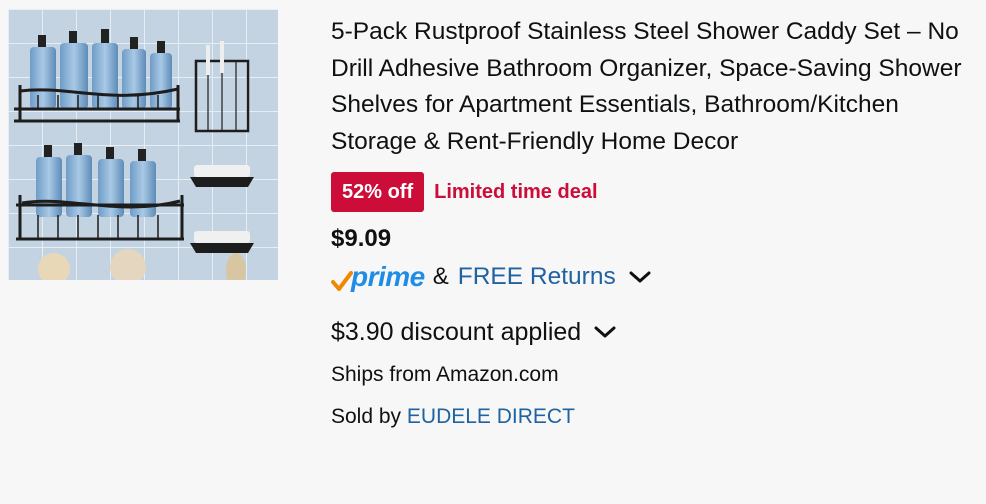  Describe the element at coordinates (369, 416) in the screenshot. I see `sold-by-prefix: Sold by` at that location.